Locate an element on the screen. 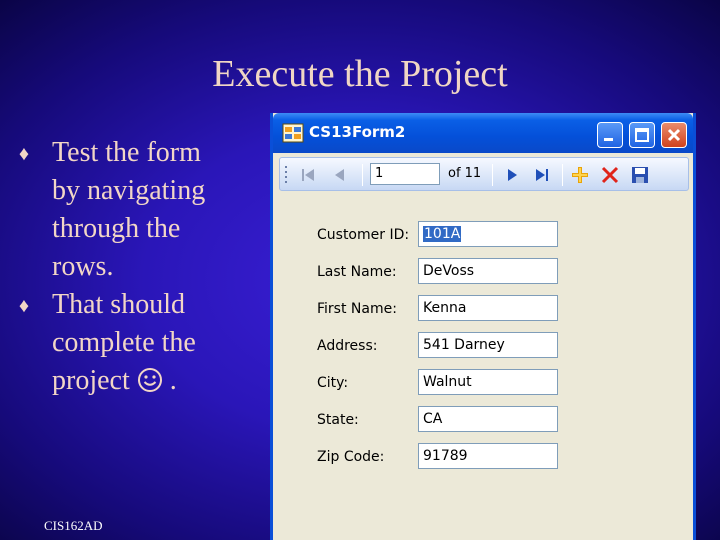 The height and width of the screenshot is (540, 720). binding-navigator: 1 of 11 is located at coordinates (484, 174).